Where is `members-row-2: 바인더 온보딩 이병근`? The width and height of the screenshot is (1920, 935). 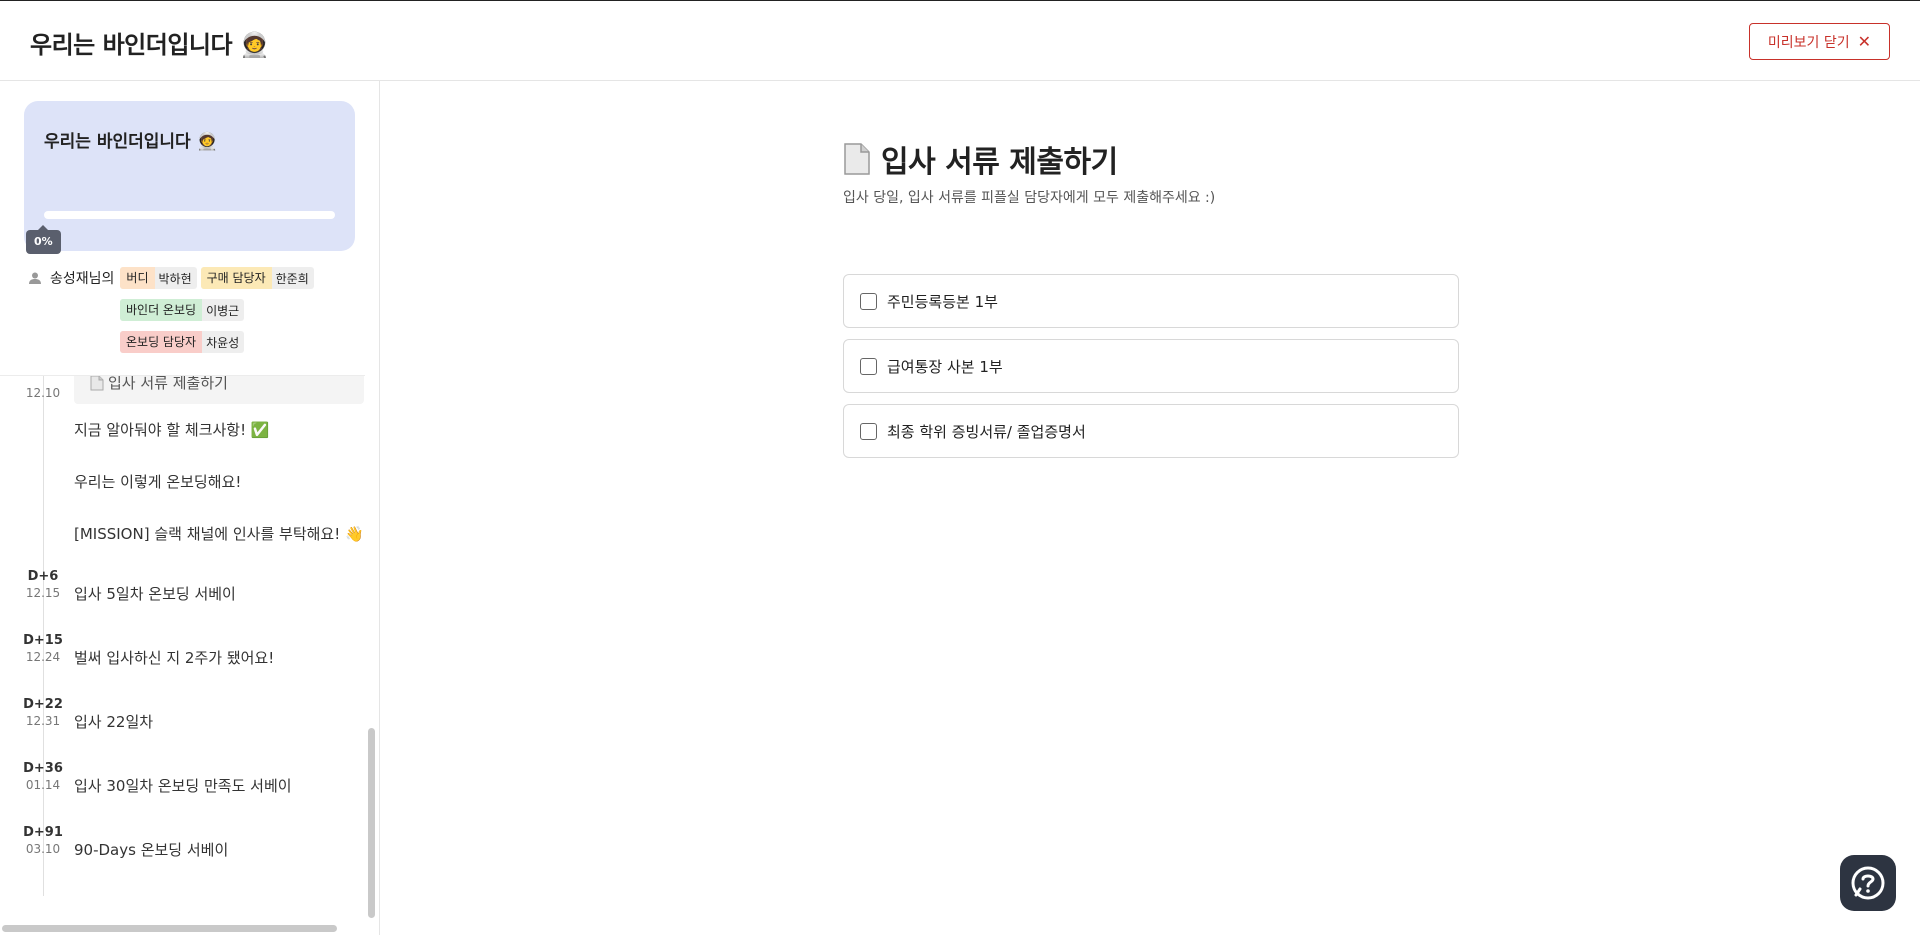
members-row-2: 바인더 온보딩 이병근 is located at coordinates (182, 310).